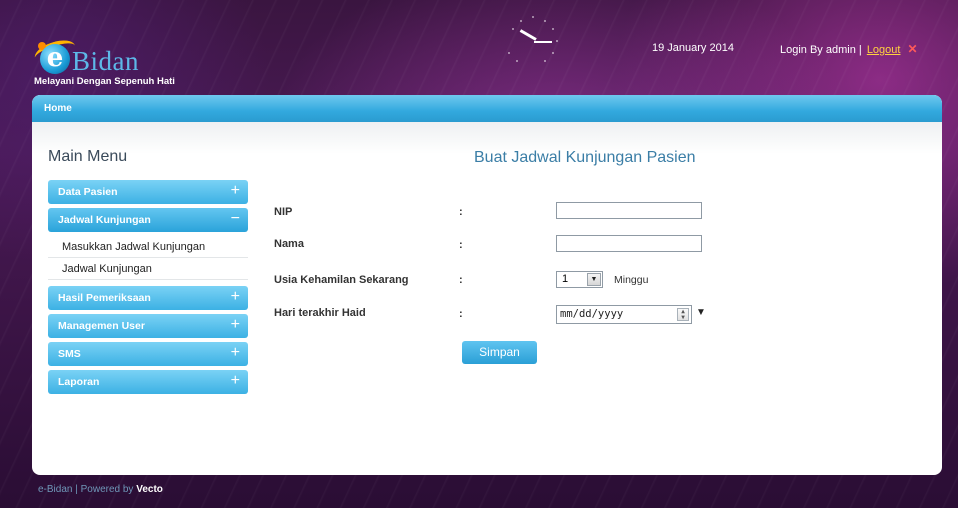  Describe the element at coordinates (283, 212) in the screenshot. I see `nip-label: NIP` at that location.